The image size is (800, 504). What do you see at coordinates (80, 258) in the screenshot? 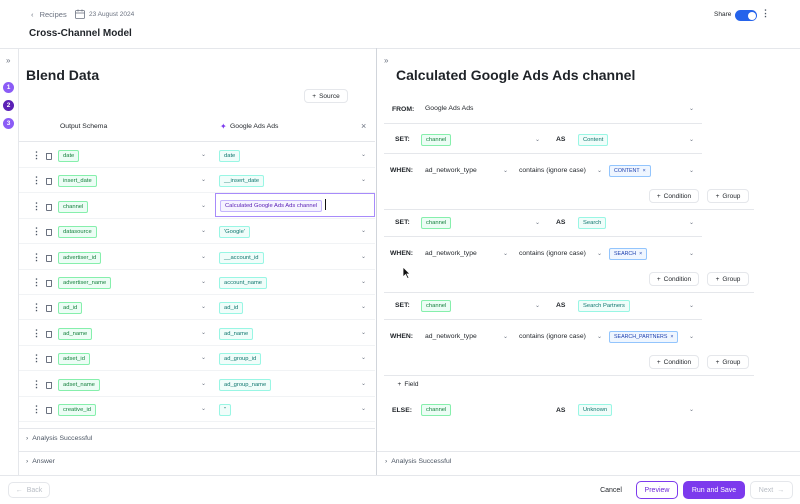
I see `schema-field-tag: advertiser_id` at bounding box center [80, 258].